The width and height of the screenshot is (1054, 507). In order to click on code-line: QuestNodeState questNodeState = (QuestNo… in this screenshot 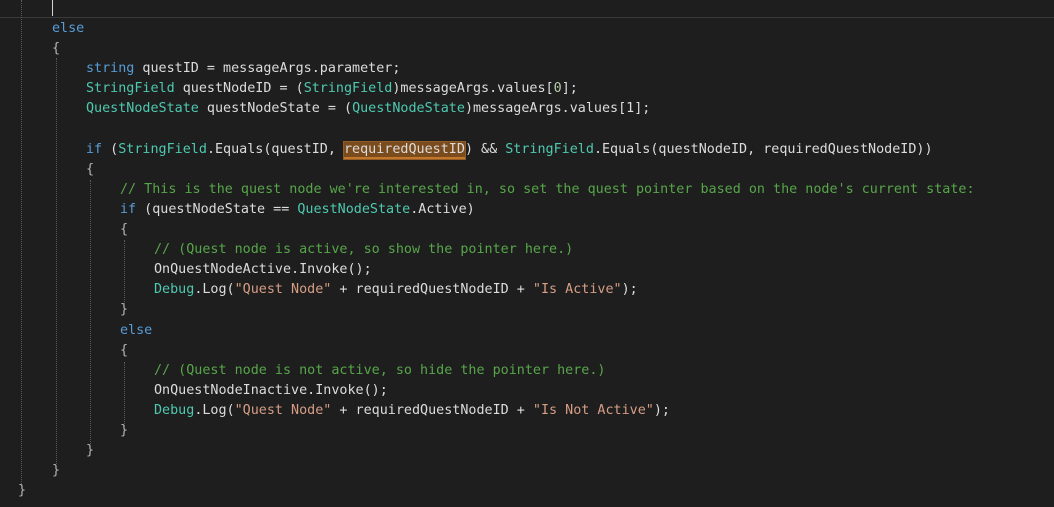, I will do `click(368, 109)`.